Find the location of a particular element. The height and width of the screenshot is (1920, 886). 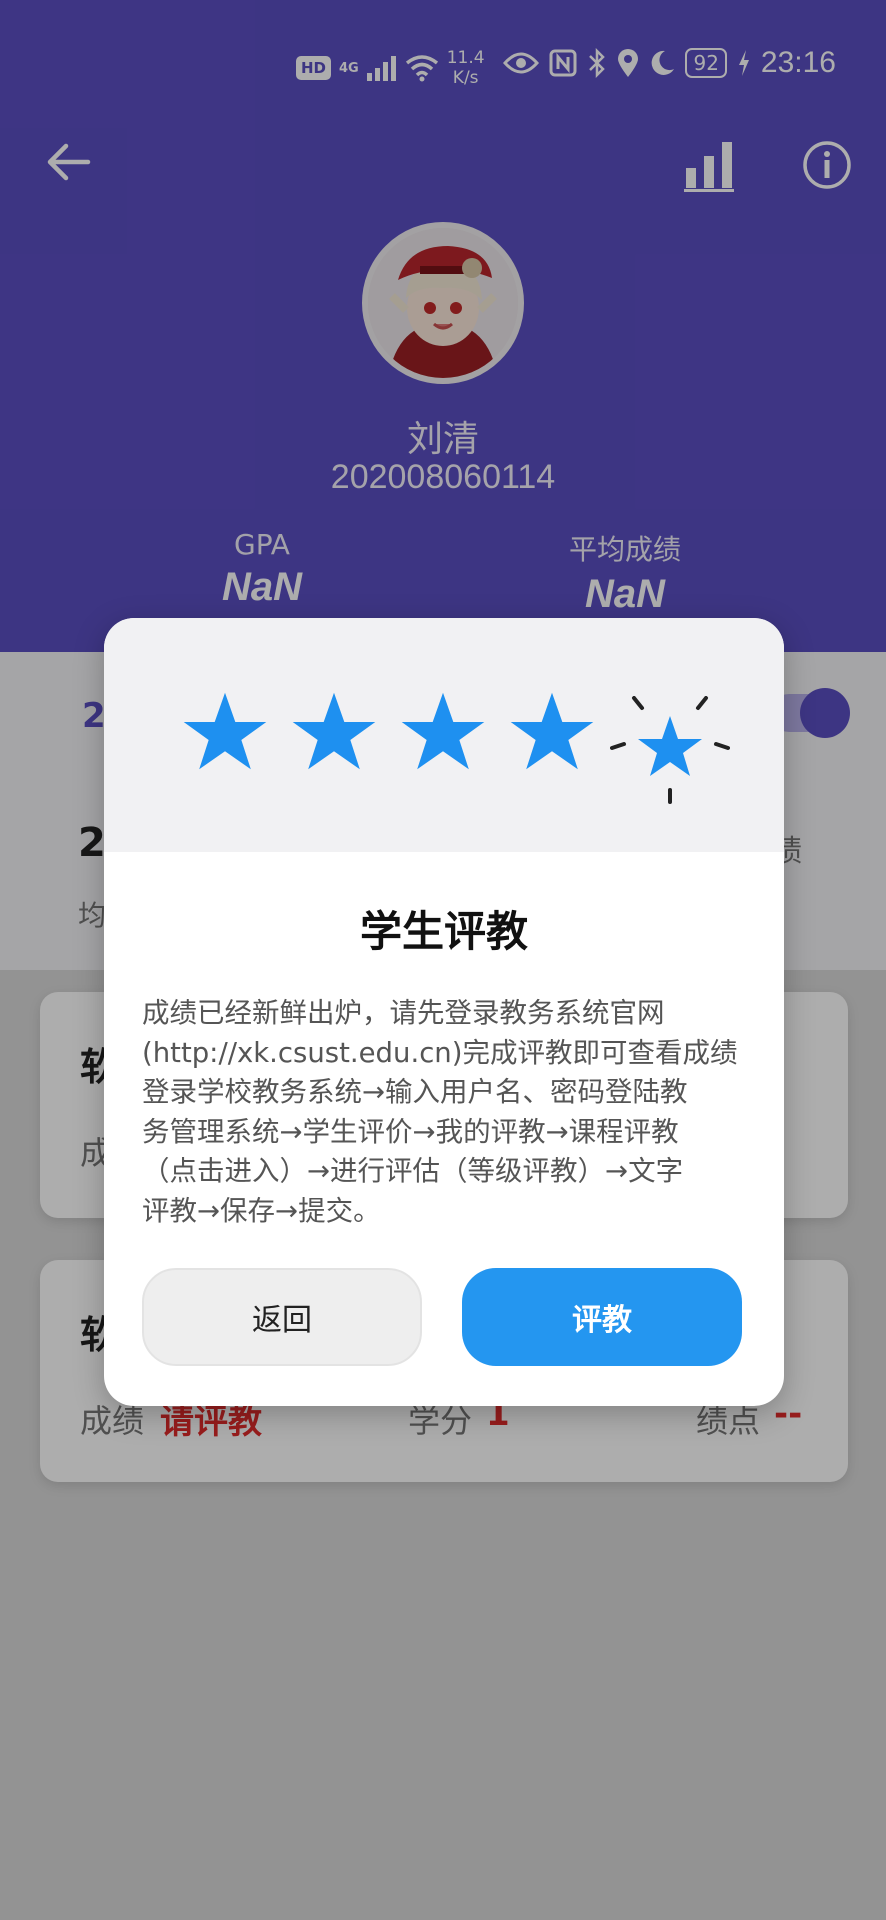

evaluate-button: 评教 is located at coordinates (602, 1317).